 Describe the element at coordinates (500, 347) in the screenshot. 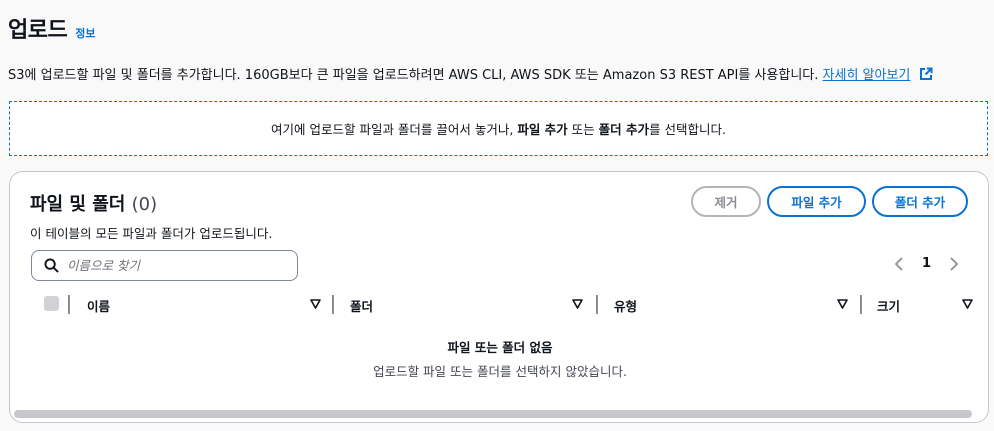

I see `empty-state-title: 파일 또는 폴더 없음` at that location.